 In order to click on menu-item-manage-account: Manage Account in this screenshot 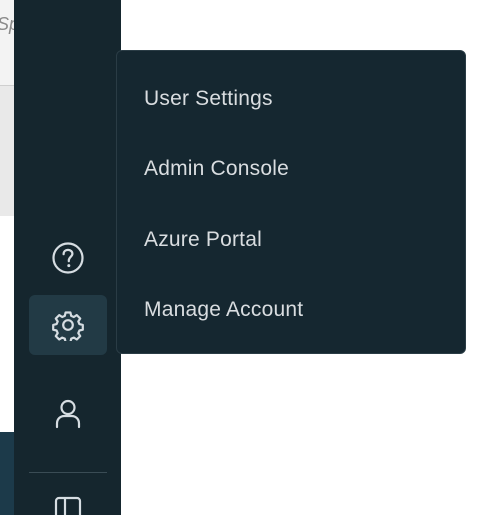, I will do `click(291, 310)`.